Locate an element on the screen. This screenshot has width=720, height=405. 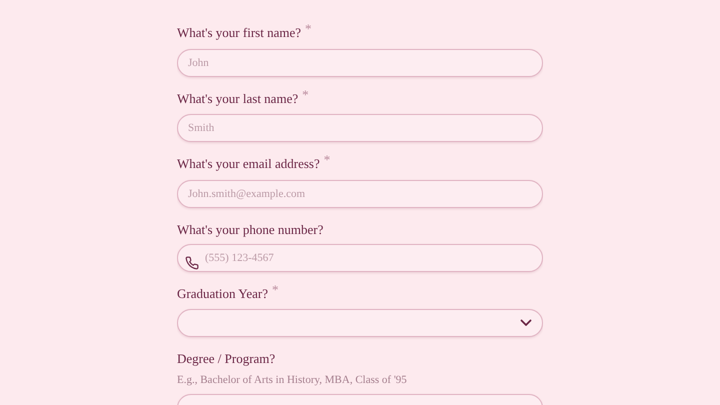
text-field: John.smith@example.com is located at coordinates (360, 194).